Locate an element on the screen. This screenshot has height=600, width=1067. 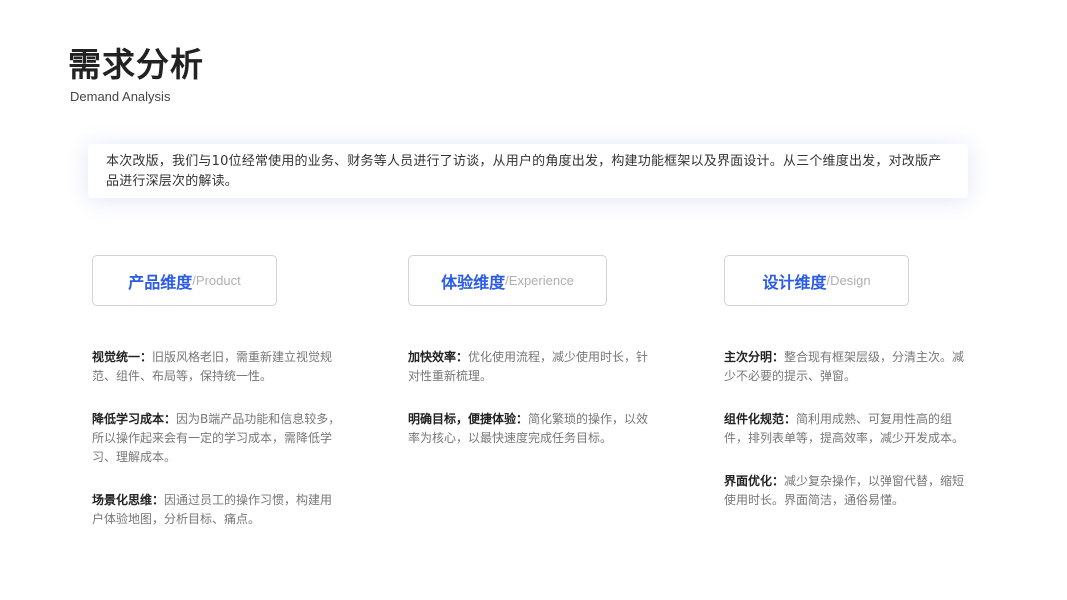
page-title: 需求分析 is located at coordinates (136, 64).